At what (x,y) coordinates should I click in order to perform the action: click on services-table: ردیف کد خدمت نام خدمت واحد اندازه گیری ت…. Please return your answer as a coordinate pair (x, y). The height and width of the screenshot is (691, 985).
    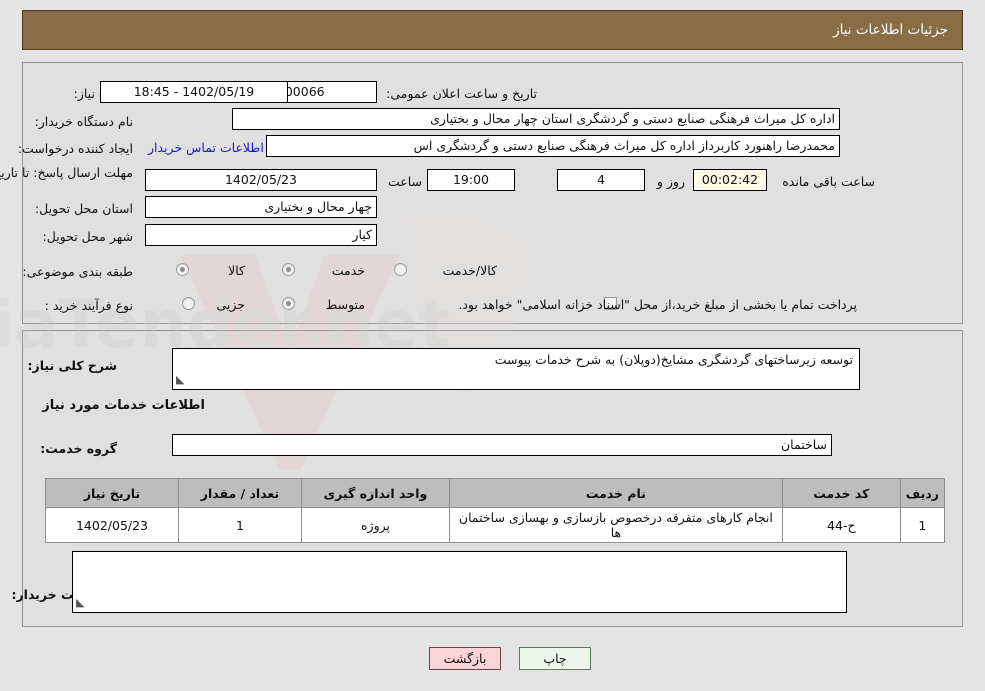
    Looking at the image, I should click on (495, 510).